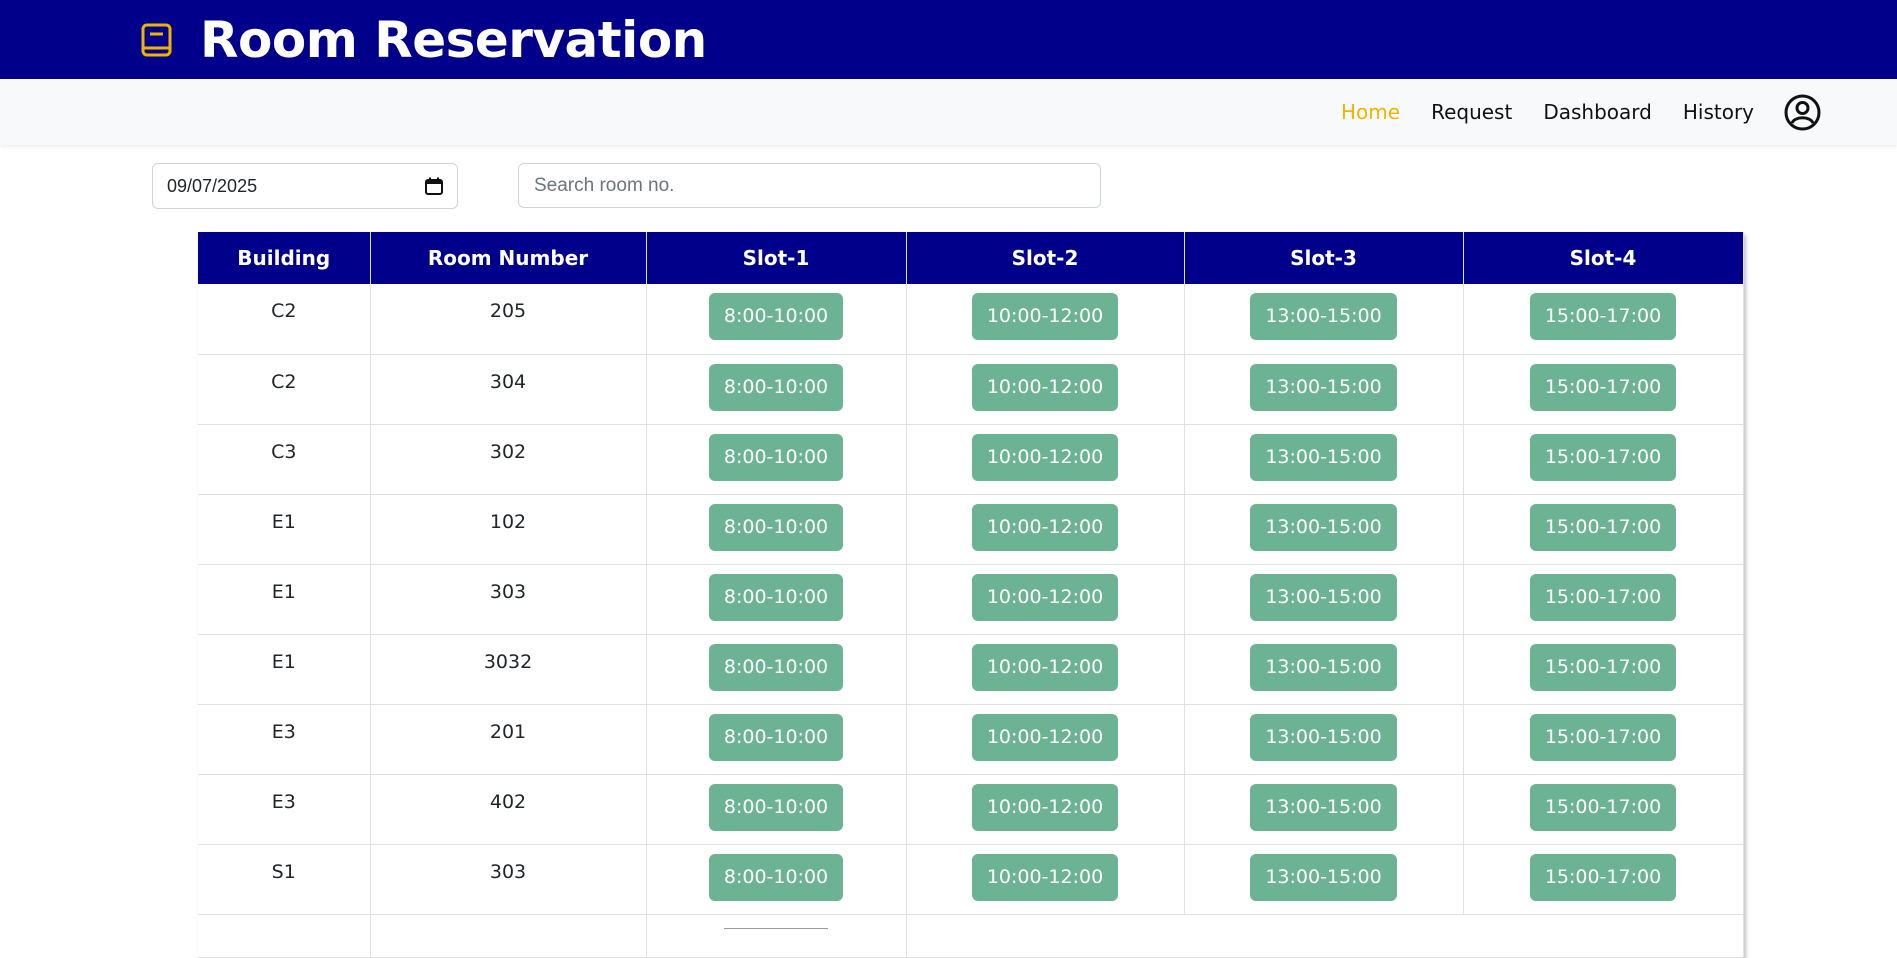 This screenshot has height=958, width=1897. I want to click on navbar: Home Request Dashboard History, so click(948, 112).